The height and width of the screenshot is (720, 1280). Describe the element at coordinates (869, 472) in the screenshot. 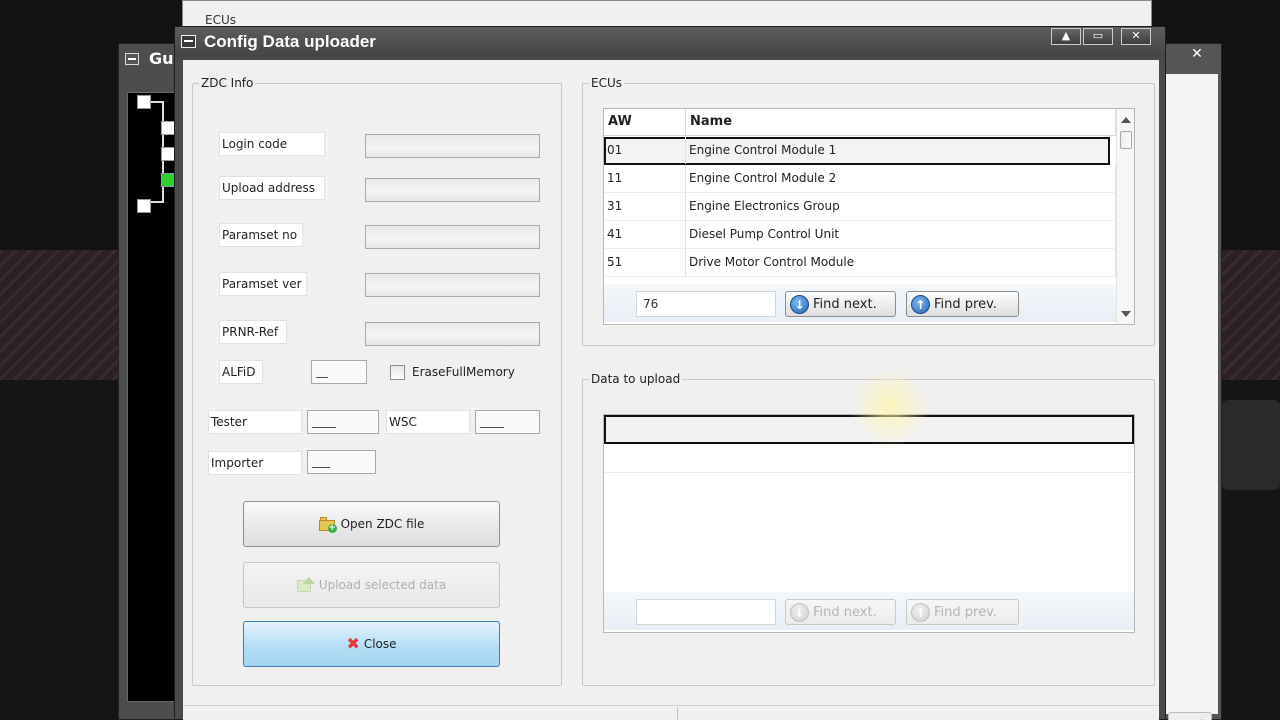

I see `row-divider` at that location.